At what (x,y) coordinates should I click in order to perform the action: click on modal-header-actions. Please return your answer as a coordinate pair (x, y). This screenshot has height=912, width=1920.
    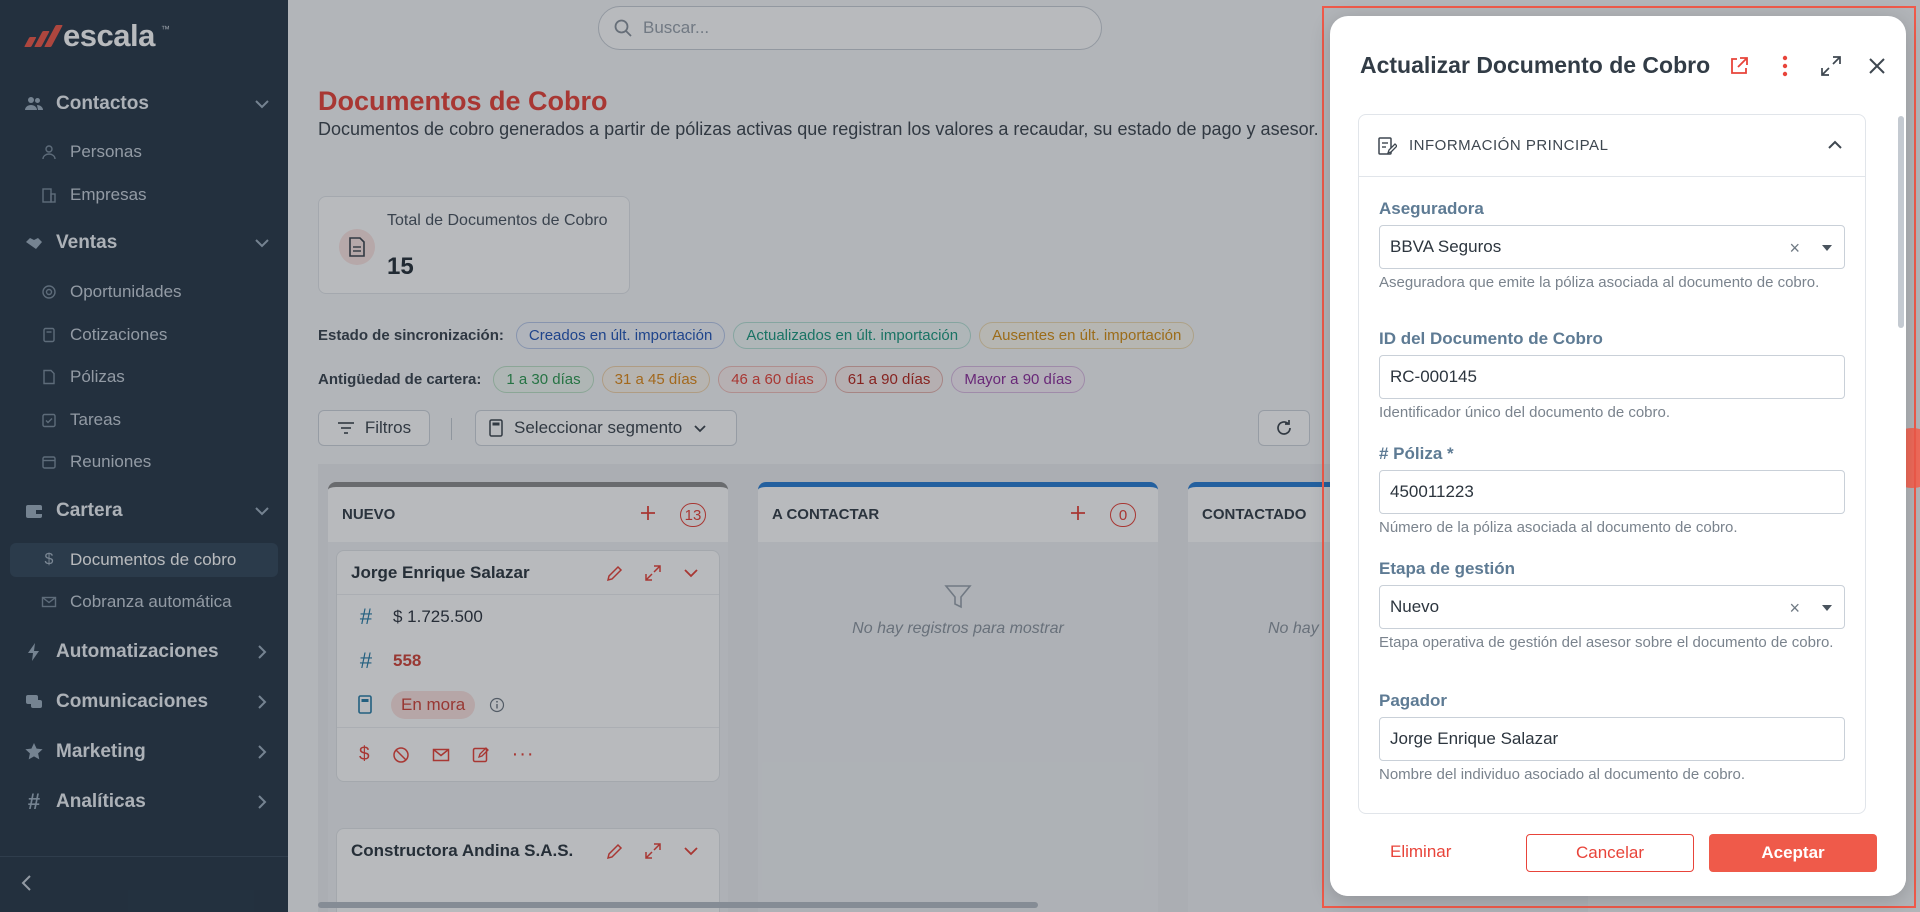
    Looking at the image, I should click on (1808, 66).